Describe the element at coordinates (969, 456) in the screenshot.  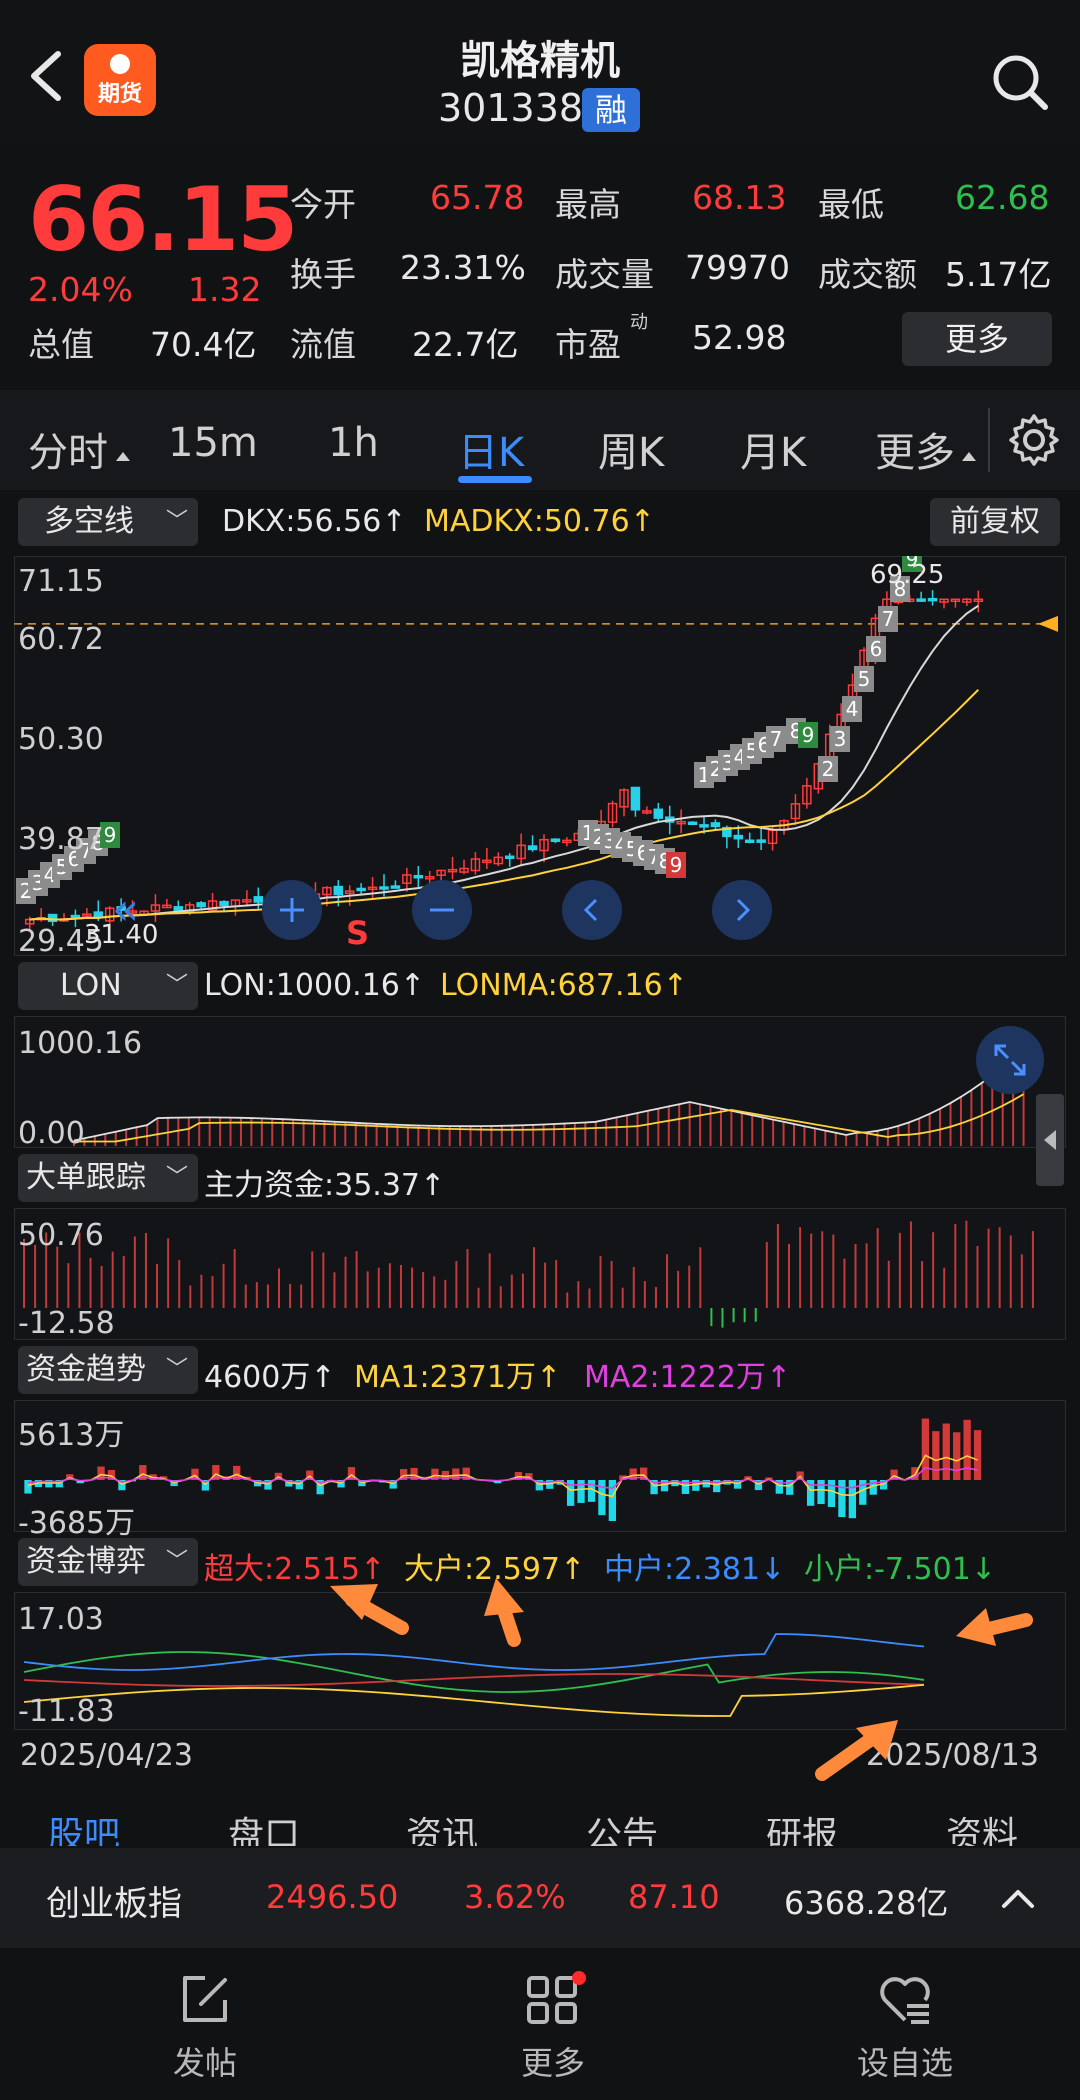
I see `tab-more-corner-icon` at that location.